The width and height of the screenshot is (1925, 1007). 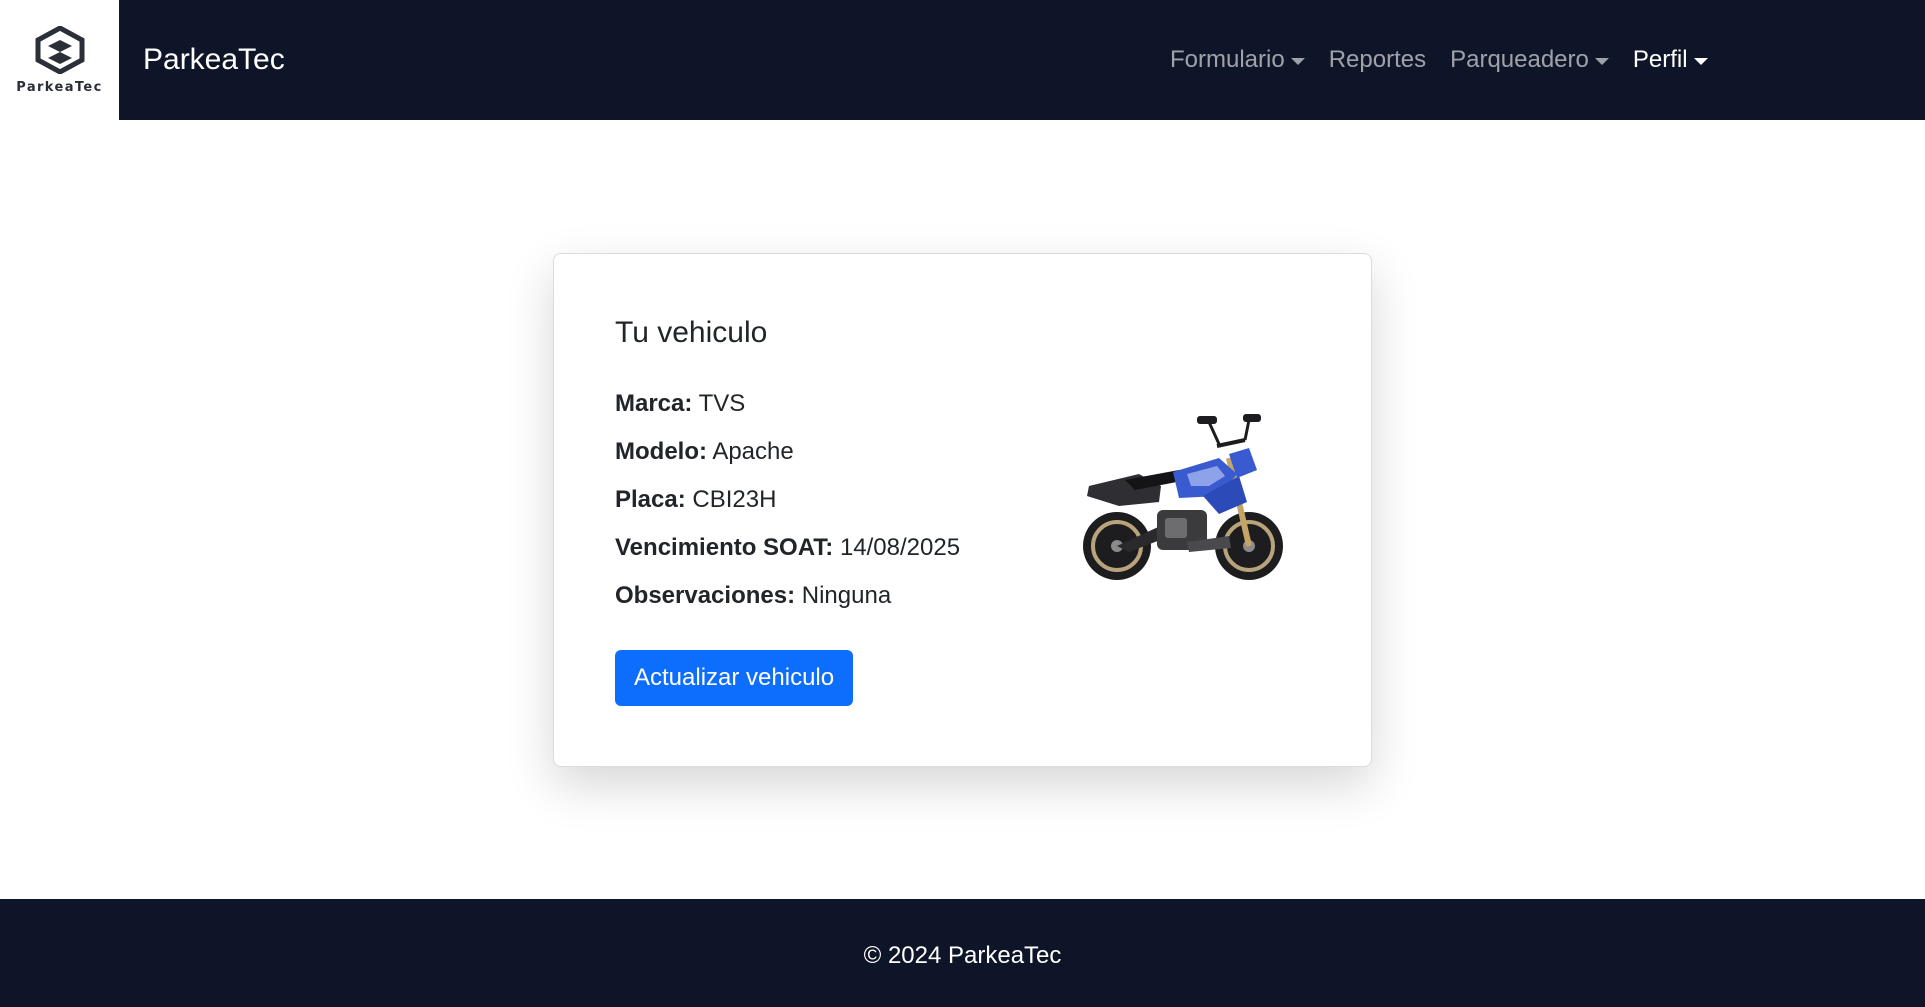 I want to click on logo: ParkeaTec, so click(x=59, y=60).